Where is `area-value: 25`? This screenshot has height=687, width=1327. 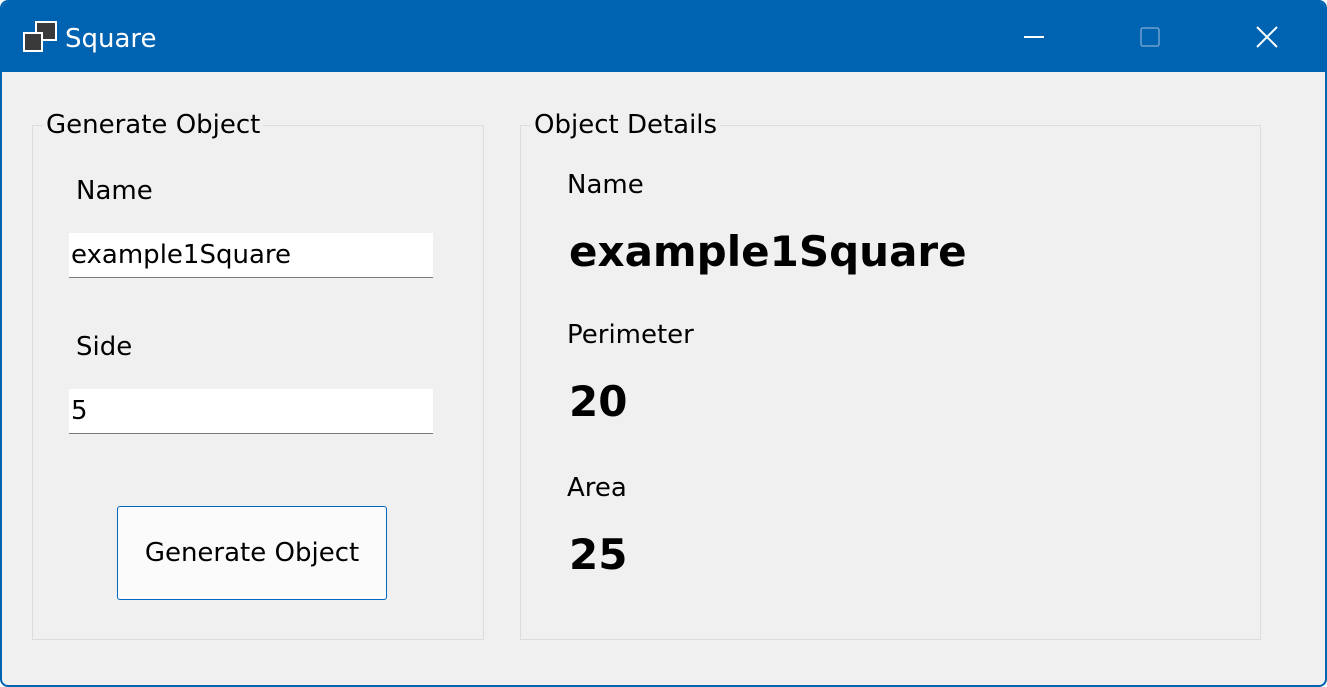
area-value: 25 is located at coordinates (598, 554).